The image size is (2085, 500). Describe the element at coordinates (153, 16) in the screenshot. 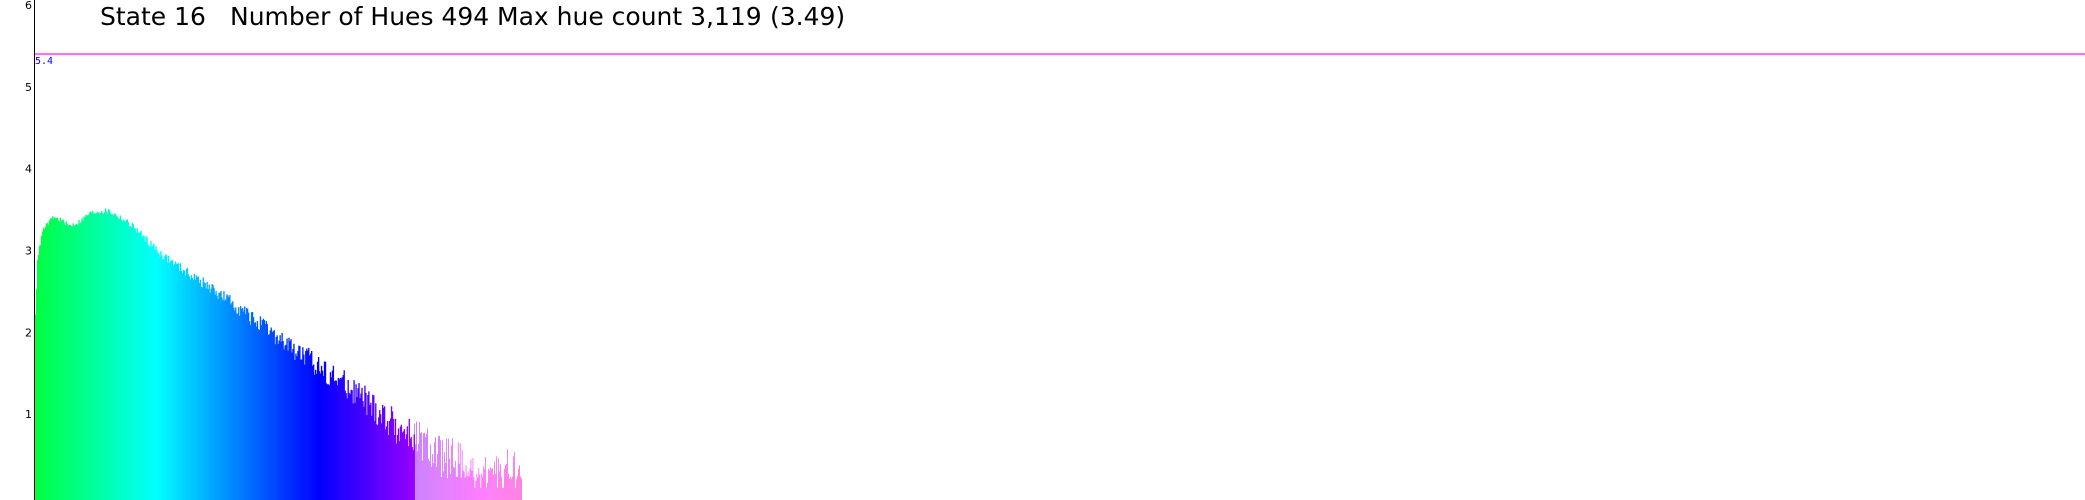

I see `title-state: State 16` at that location.